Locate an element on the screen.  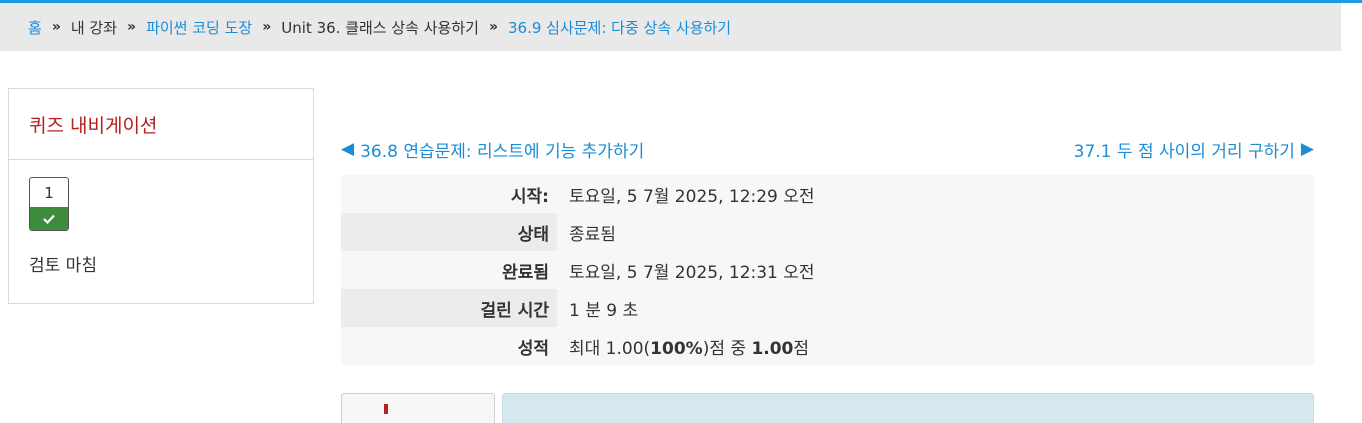
correct-check-icon is located at coordinates (49, 218).